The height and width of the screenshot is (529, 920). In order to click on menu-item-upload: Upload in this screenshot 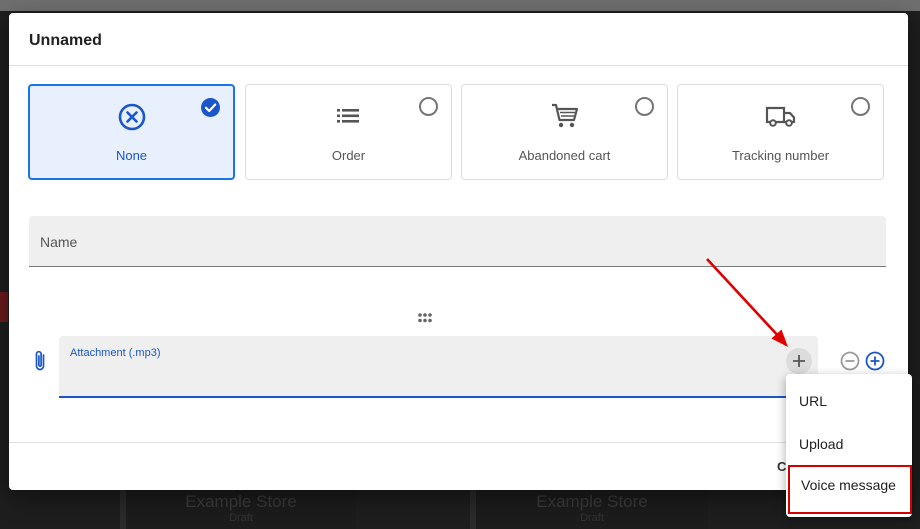, I will do `click(849, 444)`.